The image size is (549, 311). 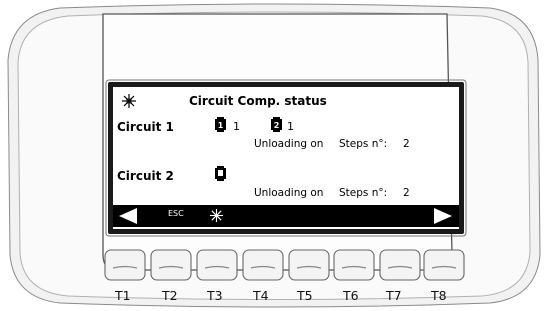 I want to click on softkey-button-t1, so click(x=125, y=265).